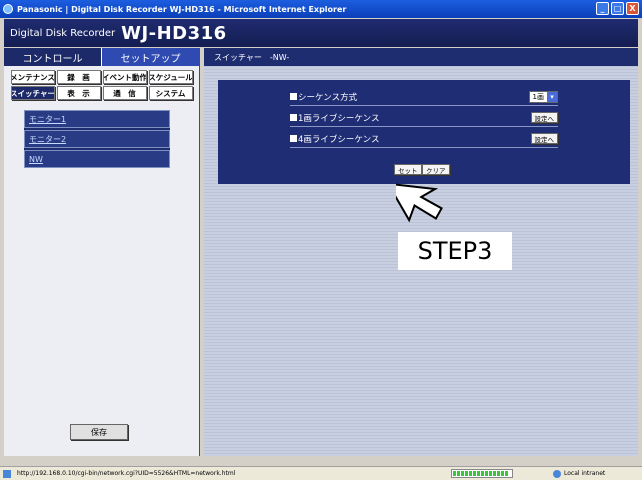 The height and width of the screenshot is (480, 642). I want to click on sequence-mode-select: 1画 ▾, so click(543, 96).